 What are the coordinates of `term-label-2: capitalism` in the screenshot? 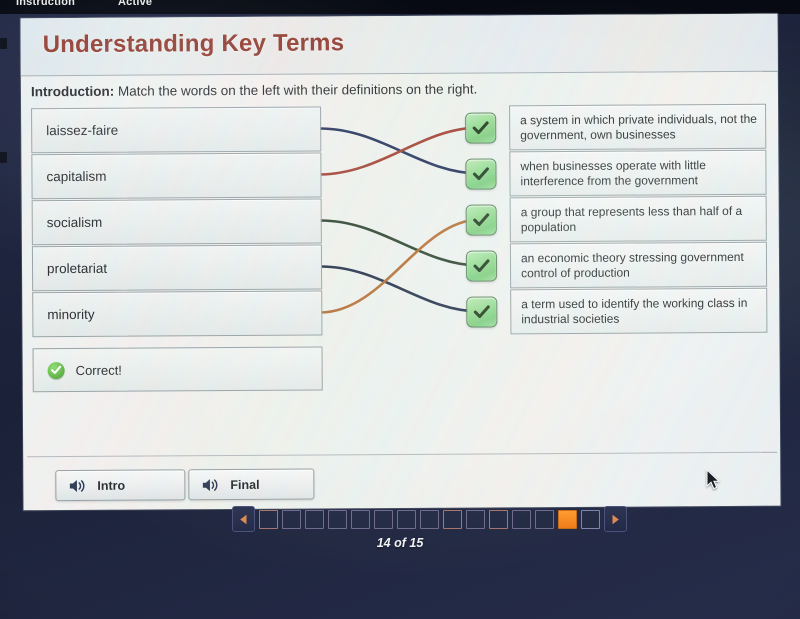 It's located at (76, 176).